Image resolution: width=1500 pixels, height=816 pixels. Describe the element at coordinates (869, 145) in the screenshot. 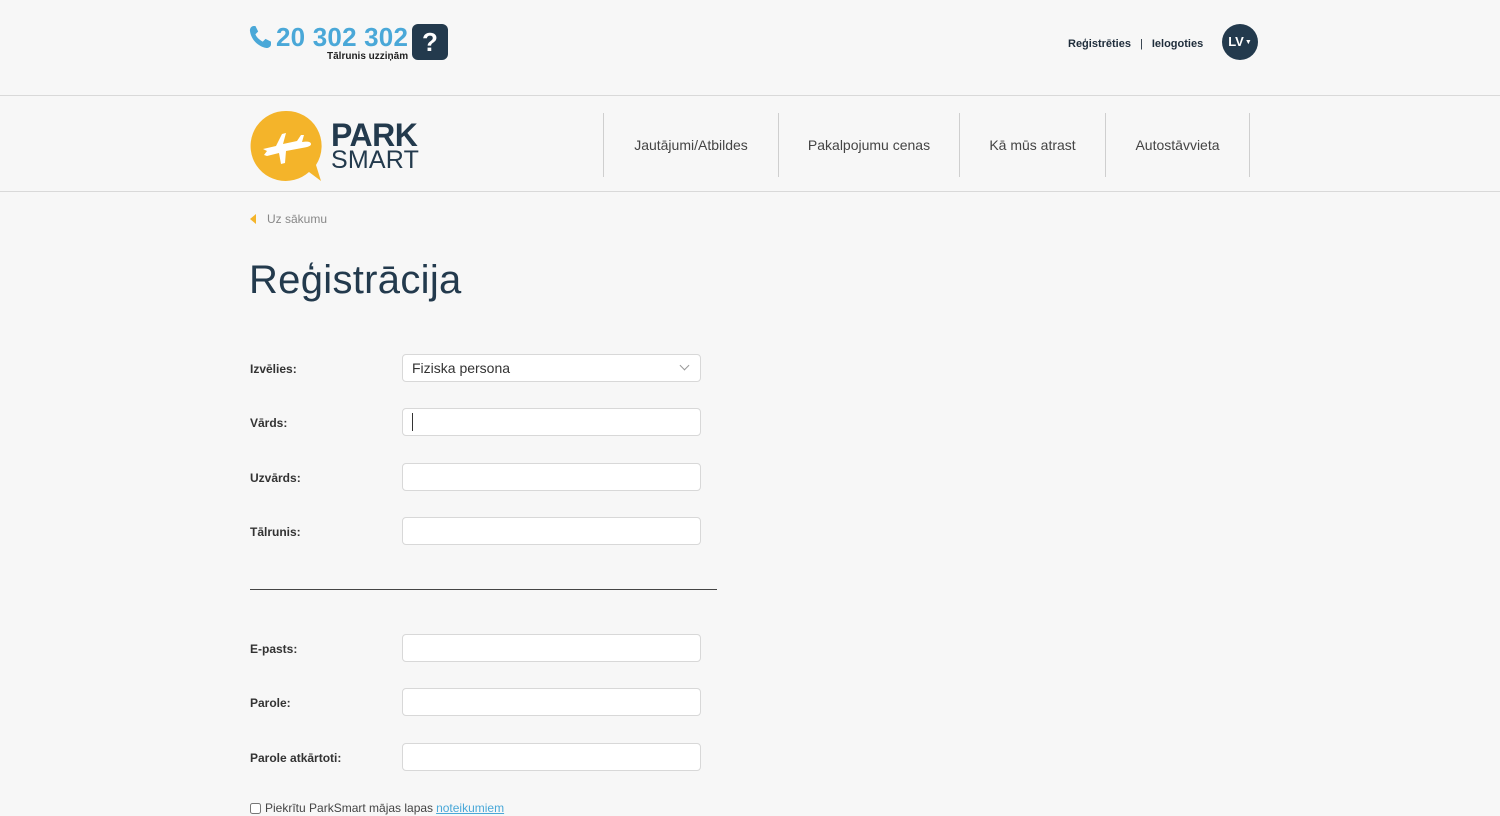

I see `nav-item-prices: Pakalpojumu cenas` at that location.